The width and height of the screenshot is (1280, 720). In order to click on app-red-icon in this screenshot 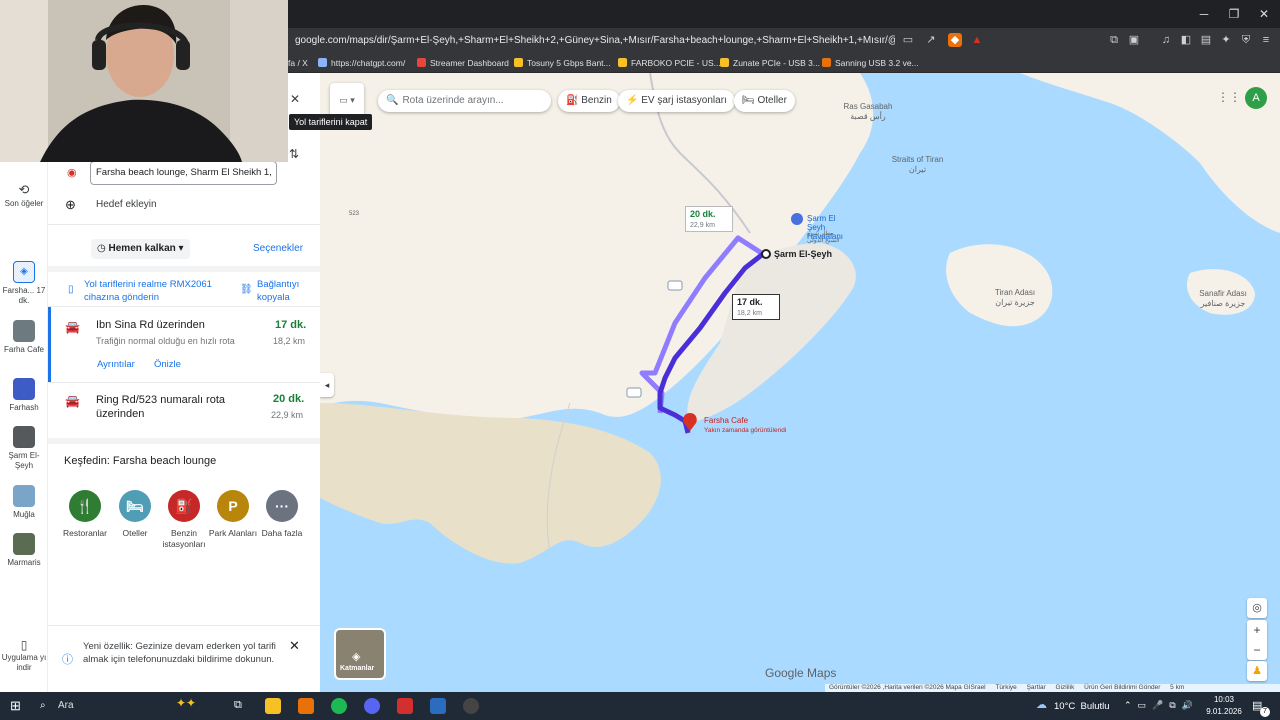, I will do `click(405, 706)`.